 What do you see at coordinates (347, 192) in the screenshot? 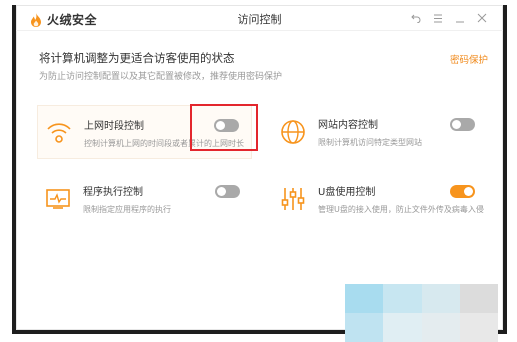
I see `card-title: U盘使用控制` at bounding box center [347, 192].